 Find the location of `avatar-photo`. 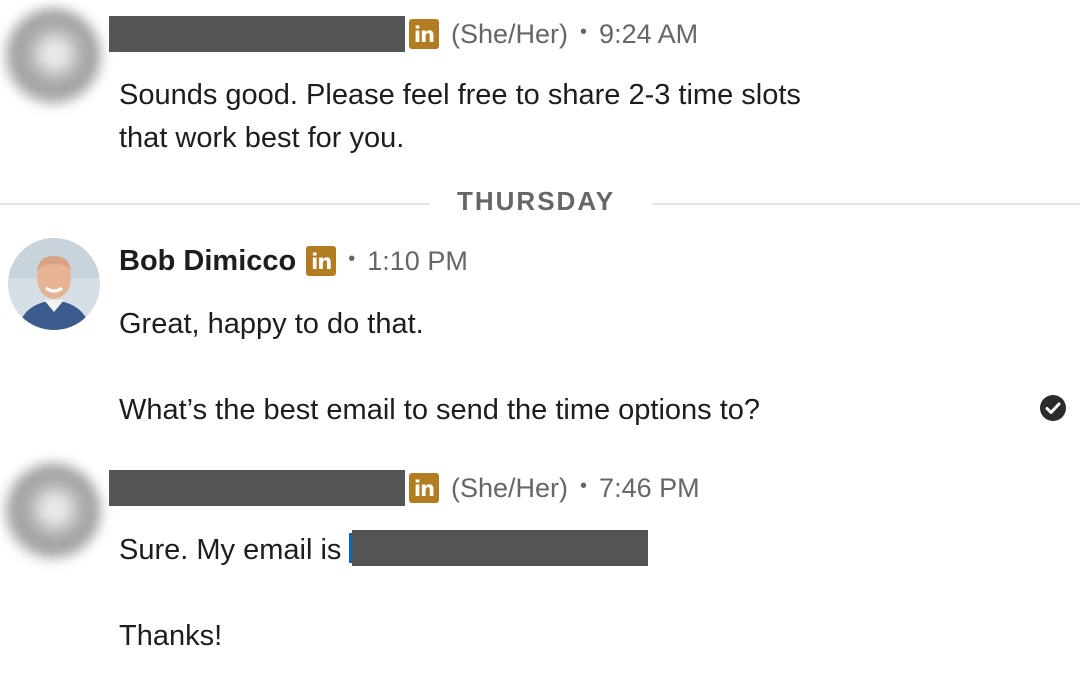

avatar-photo is located at coordinates (54, 284).